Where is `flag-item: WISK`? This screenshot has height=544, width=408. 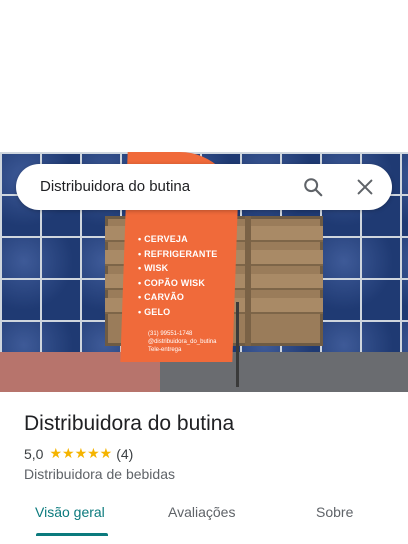
flag-item: WISK is located at coordinates (188, 268).